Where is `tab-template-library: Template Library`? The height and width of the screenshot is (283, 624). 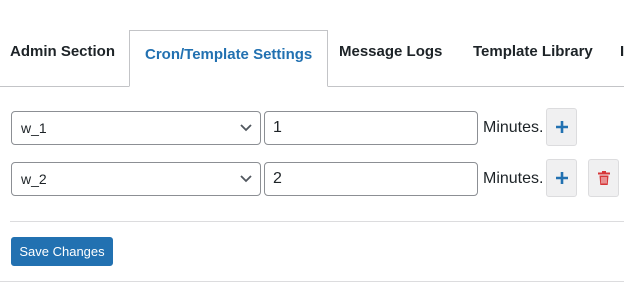 tab-template-library: Template Library is located at coordinates (533, 58).